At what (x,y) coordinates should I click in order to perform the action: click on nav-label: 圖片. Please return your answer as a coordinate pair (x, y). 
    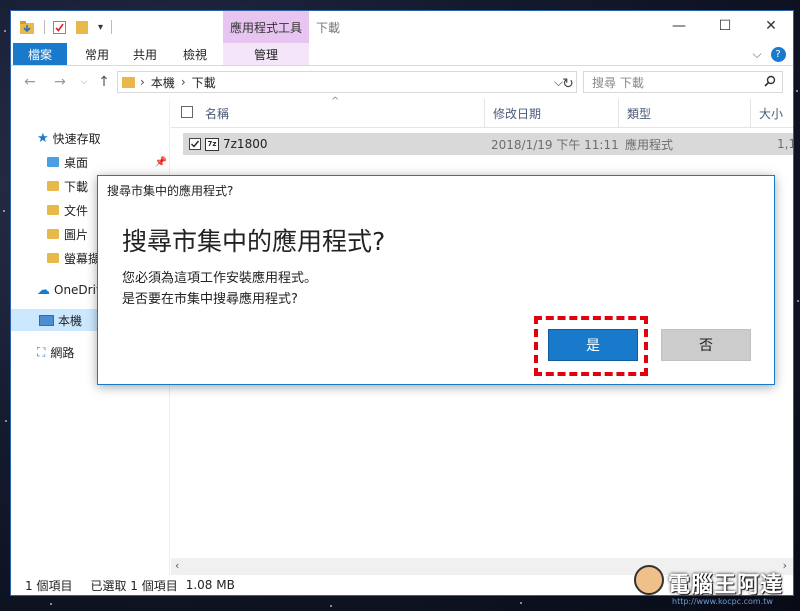
    Looking at the image, I should click on (76, 234).